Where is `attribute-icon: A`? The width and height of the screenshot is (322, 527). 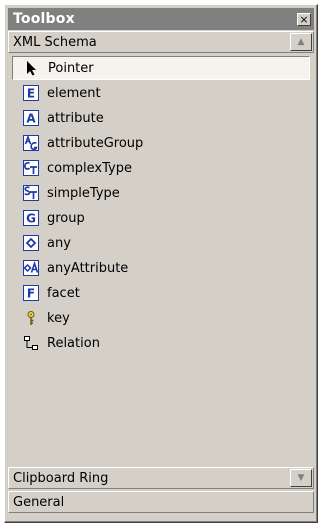 attribute-icon: A is located at coordinates (31, 118).